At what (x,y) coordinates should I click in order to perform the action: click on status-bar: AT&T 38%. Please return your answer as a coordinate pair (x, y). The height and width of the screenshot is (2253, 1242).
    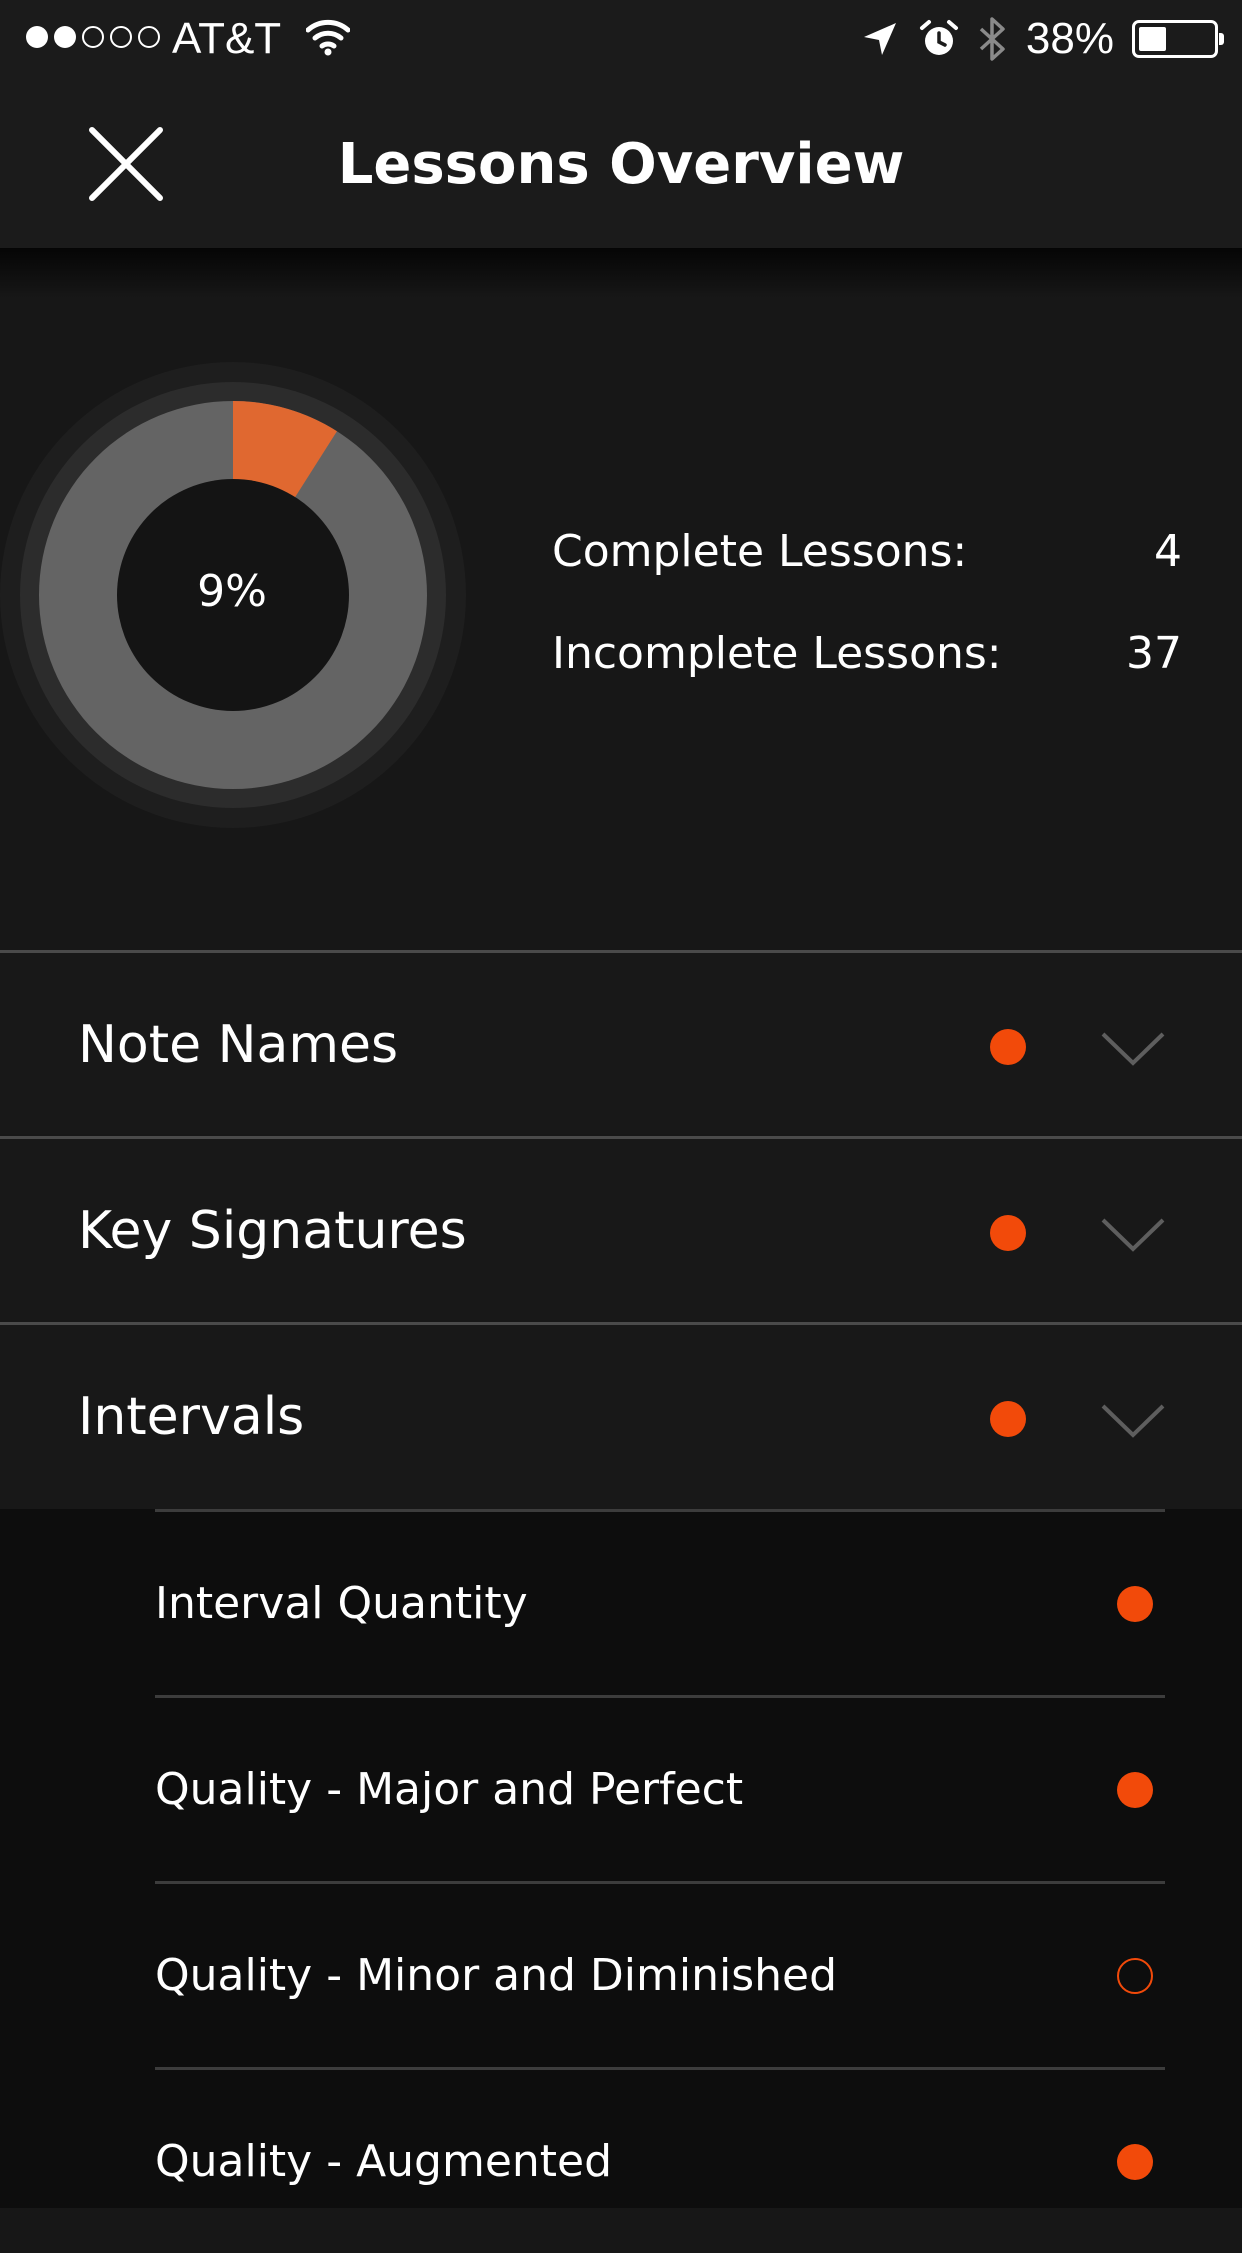
    Looking at the image, I should click on (621, 40).